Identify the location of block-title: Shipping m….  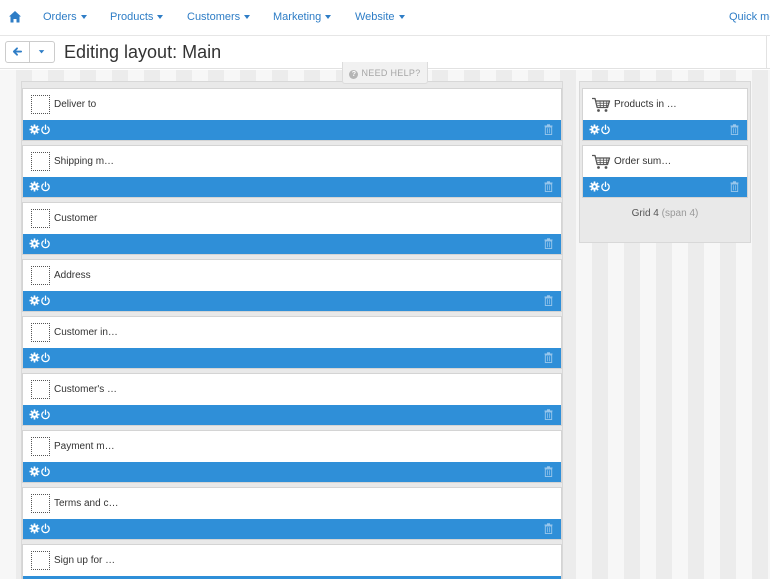
(84, 161).